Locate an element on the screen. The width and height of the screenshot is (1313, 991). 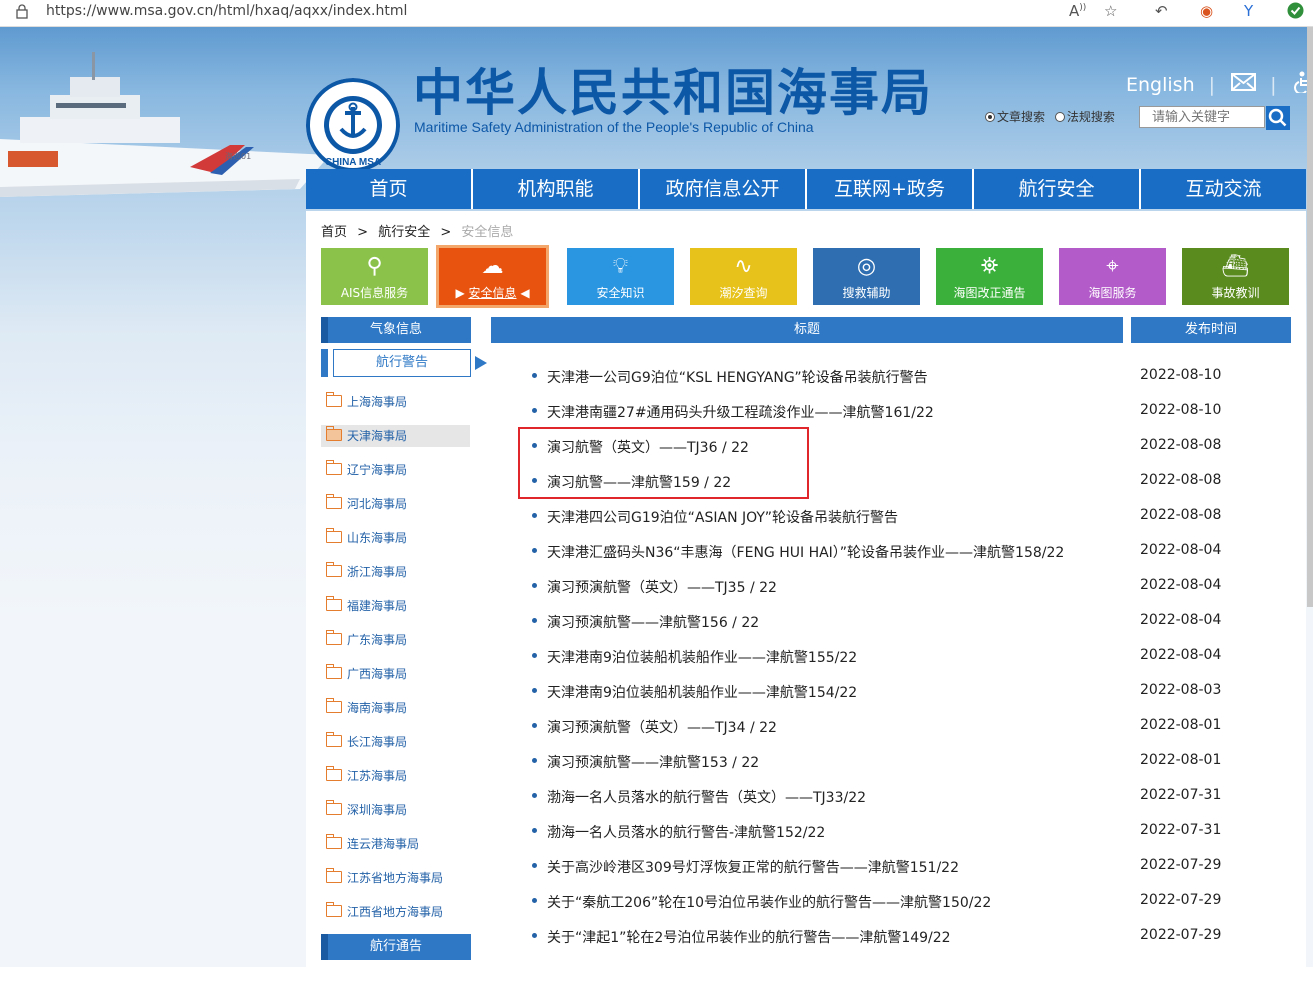
breadcrumb-nav-safety: 航行安全 is located at coordinates (404, 232).